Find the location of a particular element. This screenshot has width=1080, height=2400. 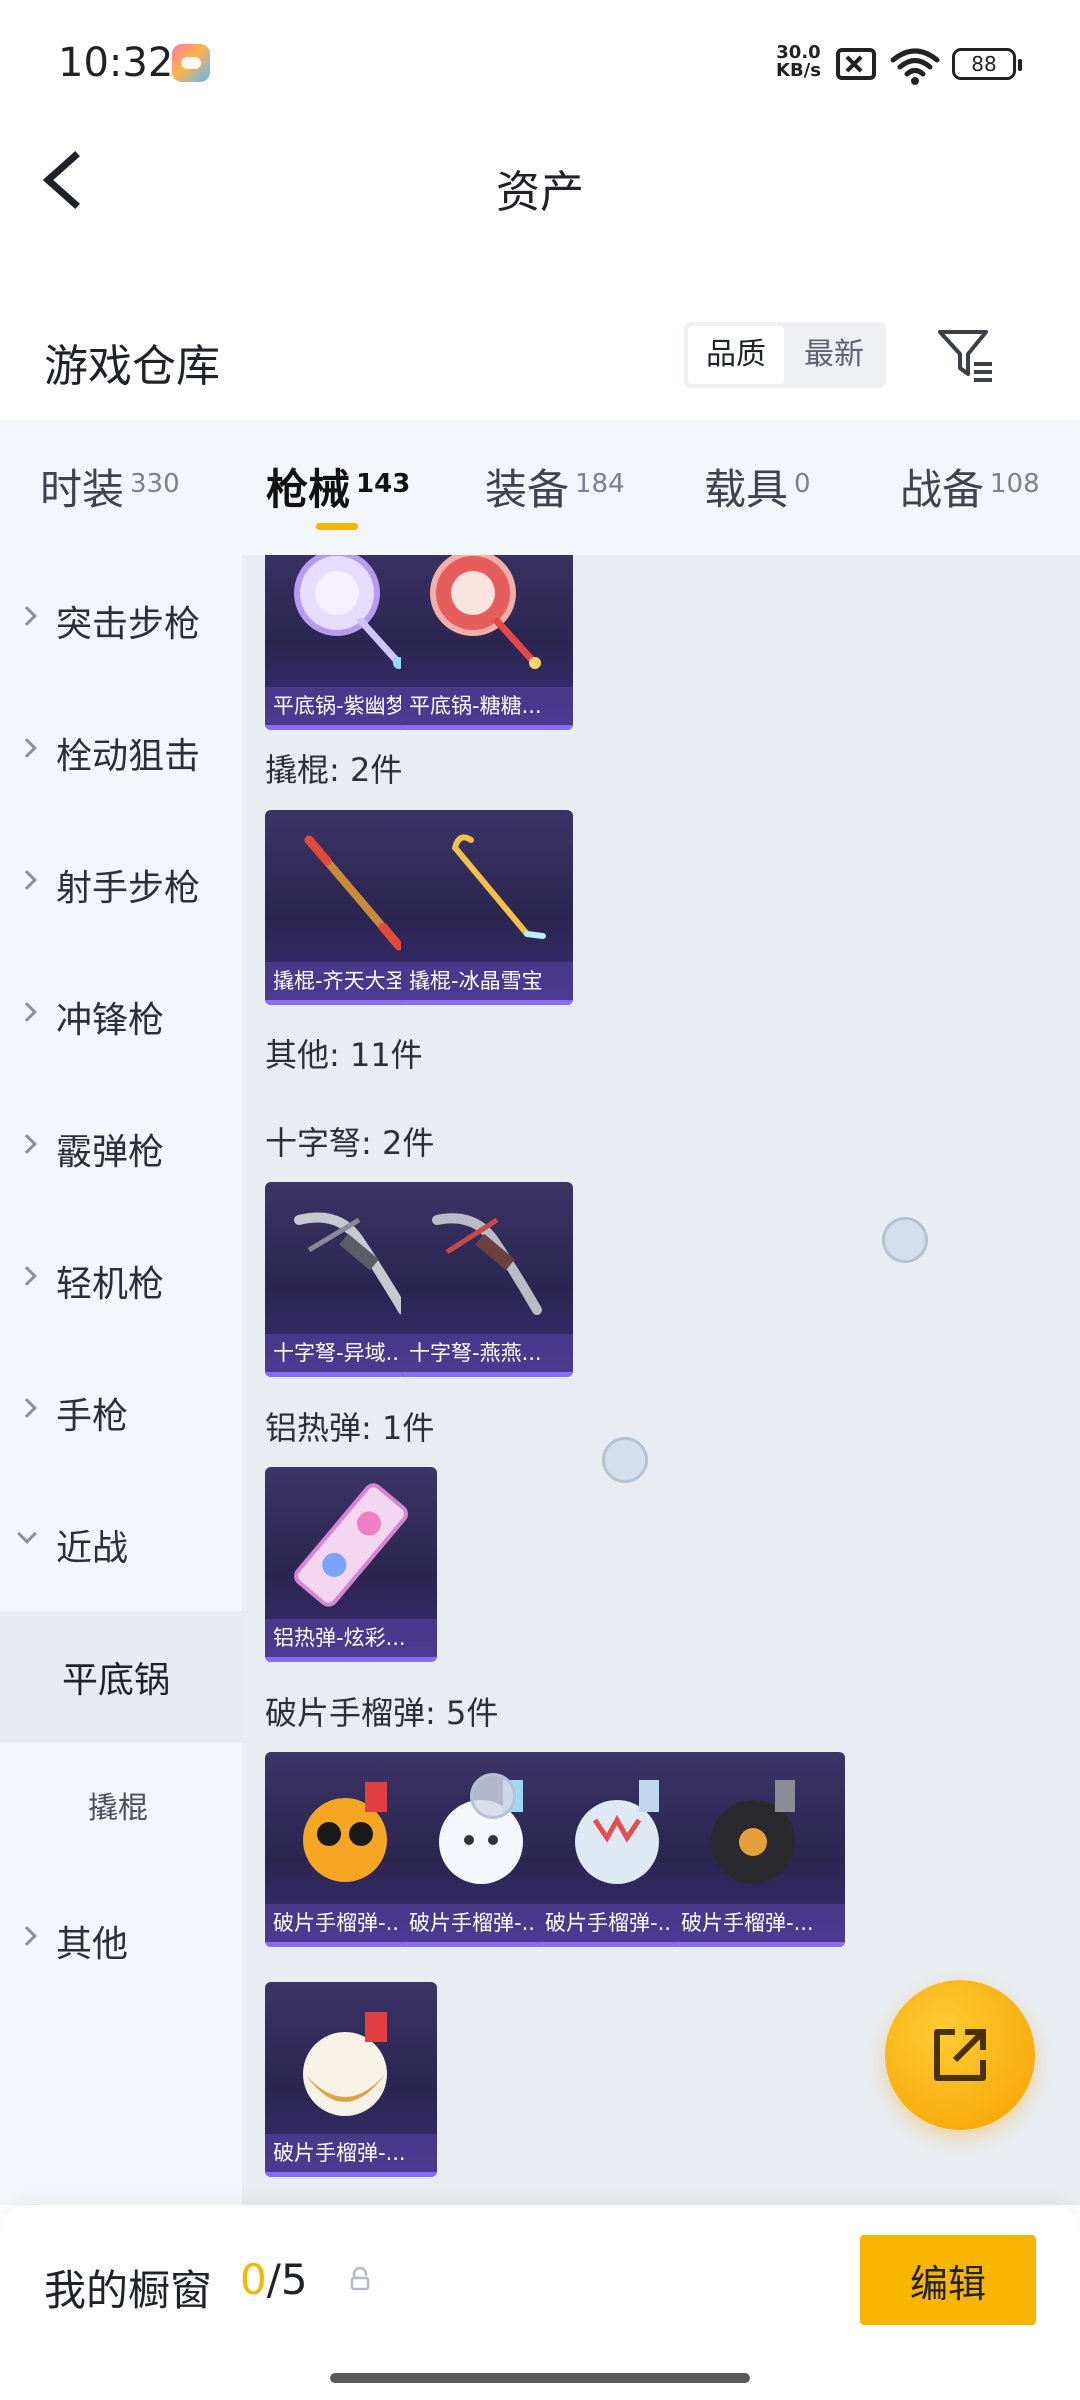

sidebar-item-label: 冲锋枪 is located at coordinates (110, 1020).